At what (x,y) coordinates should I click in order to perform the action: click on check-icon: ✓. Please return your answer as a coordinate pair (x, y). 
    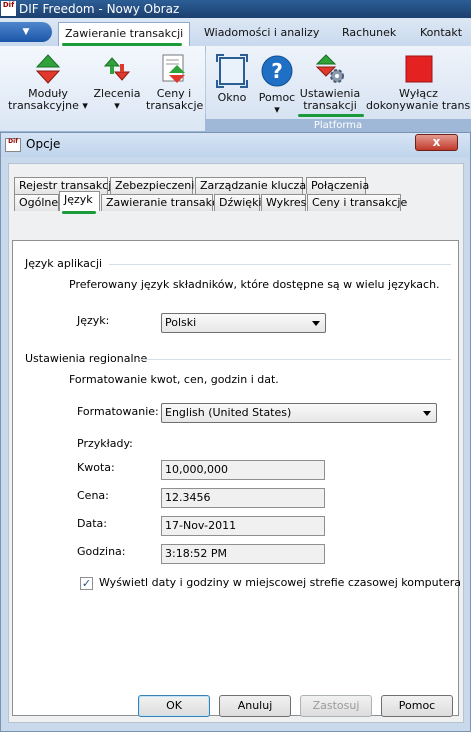
    Looking at the image, I should click on (86, 583).